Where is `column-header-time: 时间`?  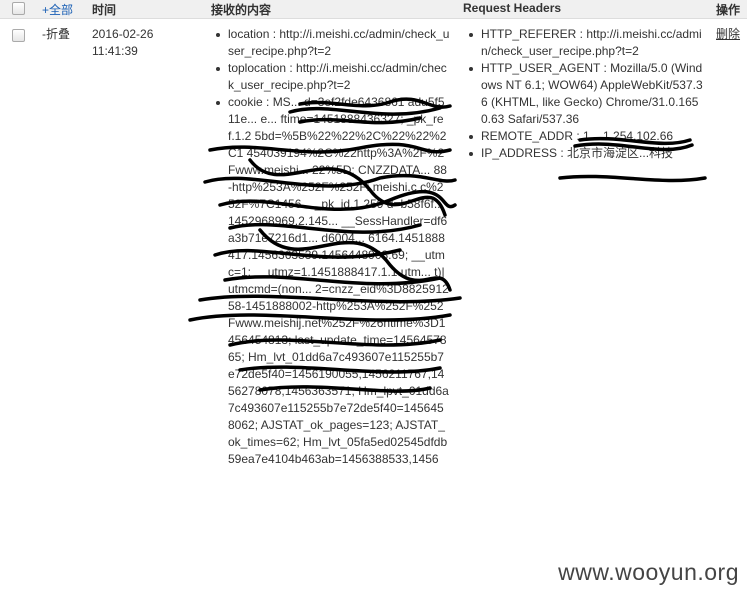
column-header-time: 时间 is located at coordinates (104, 10).